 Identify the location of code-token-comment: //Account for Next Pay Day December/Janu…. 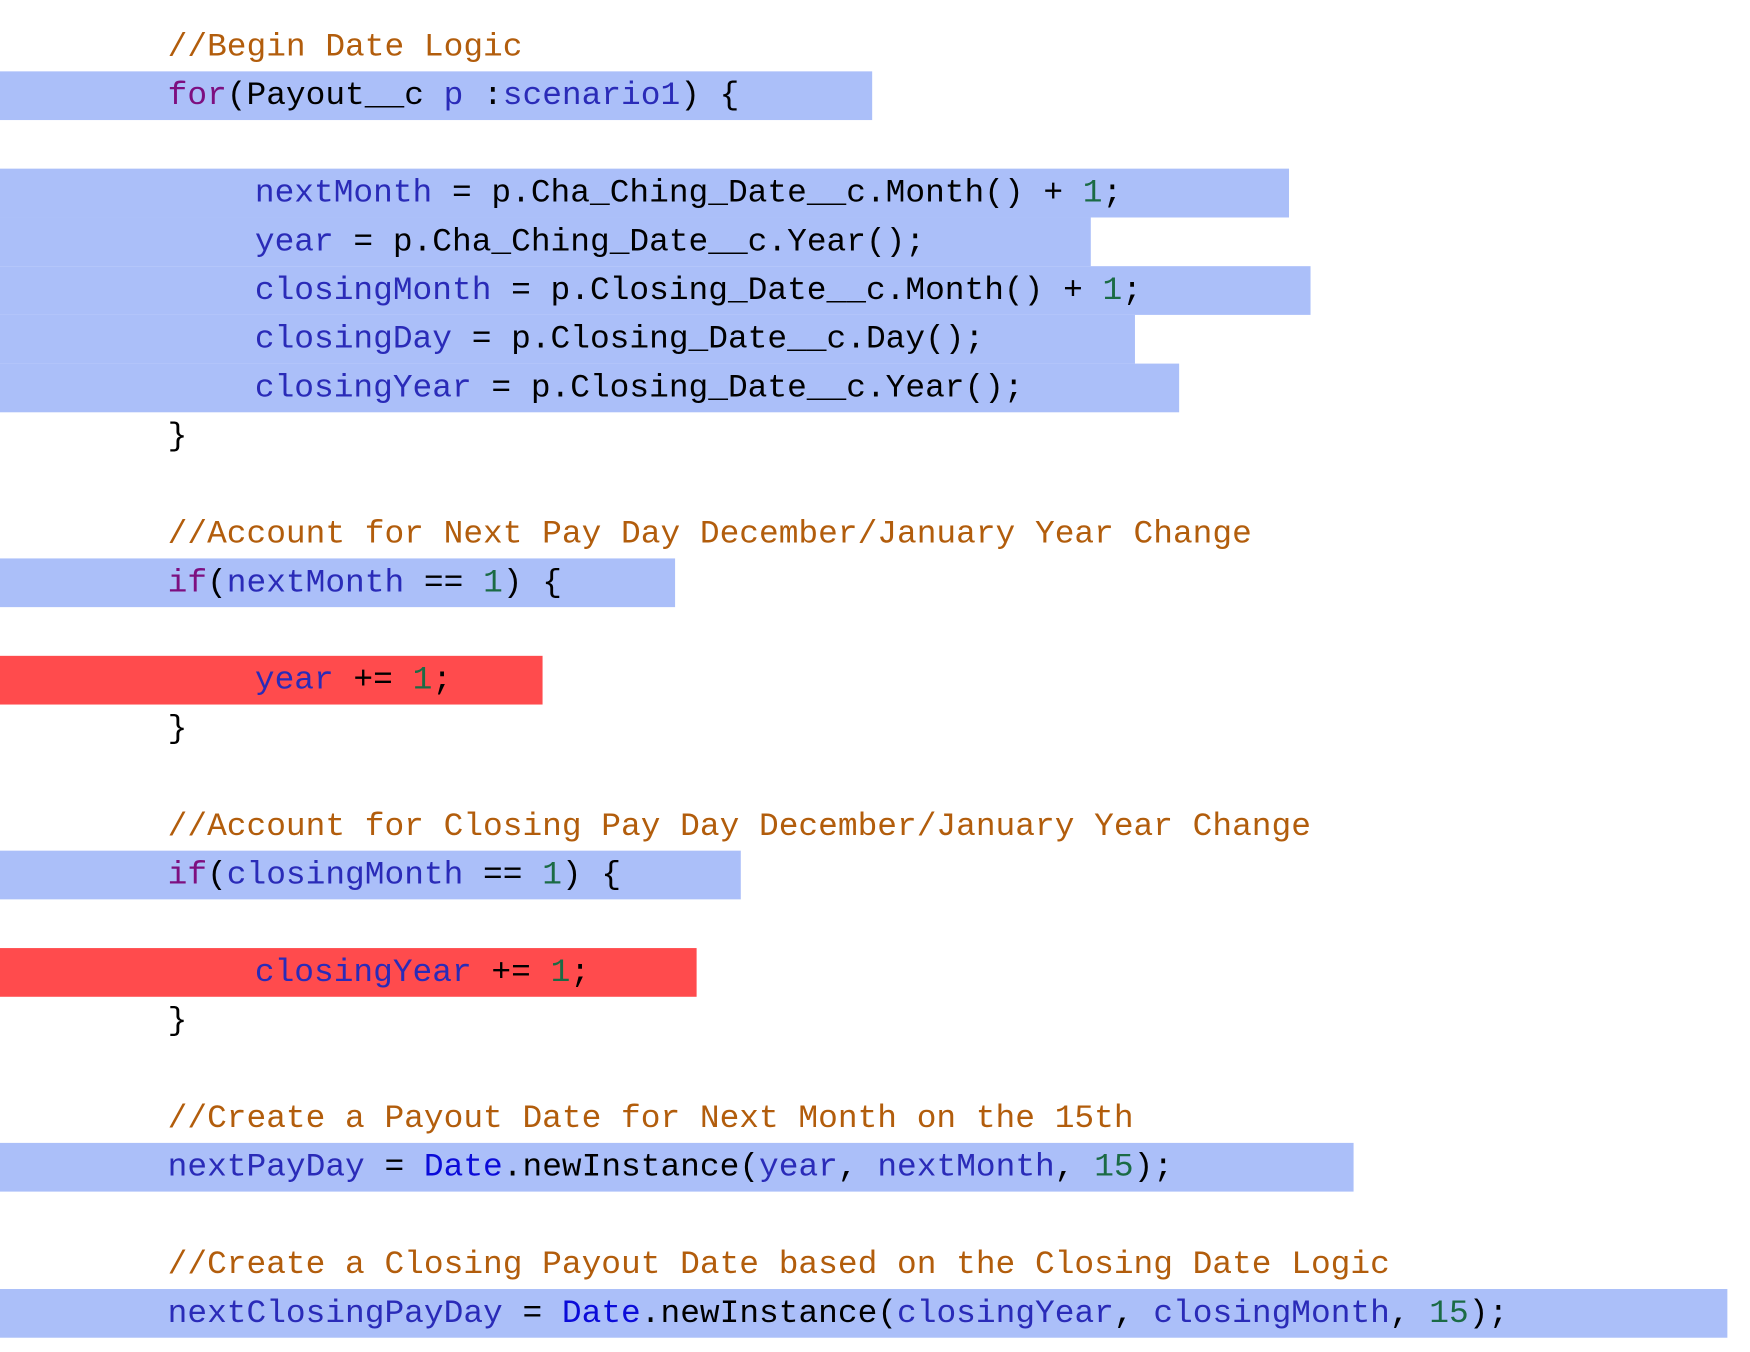
(709, 534).